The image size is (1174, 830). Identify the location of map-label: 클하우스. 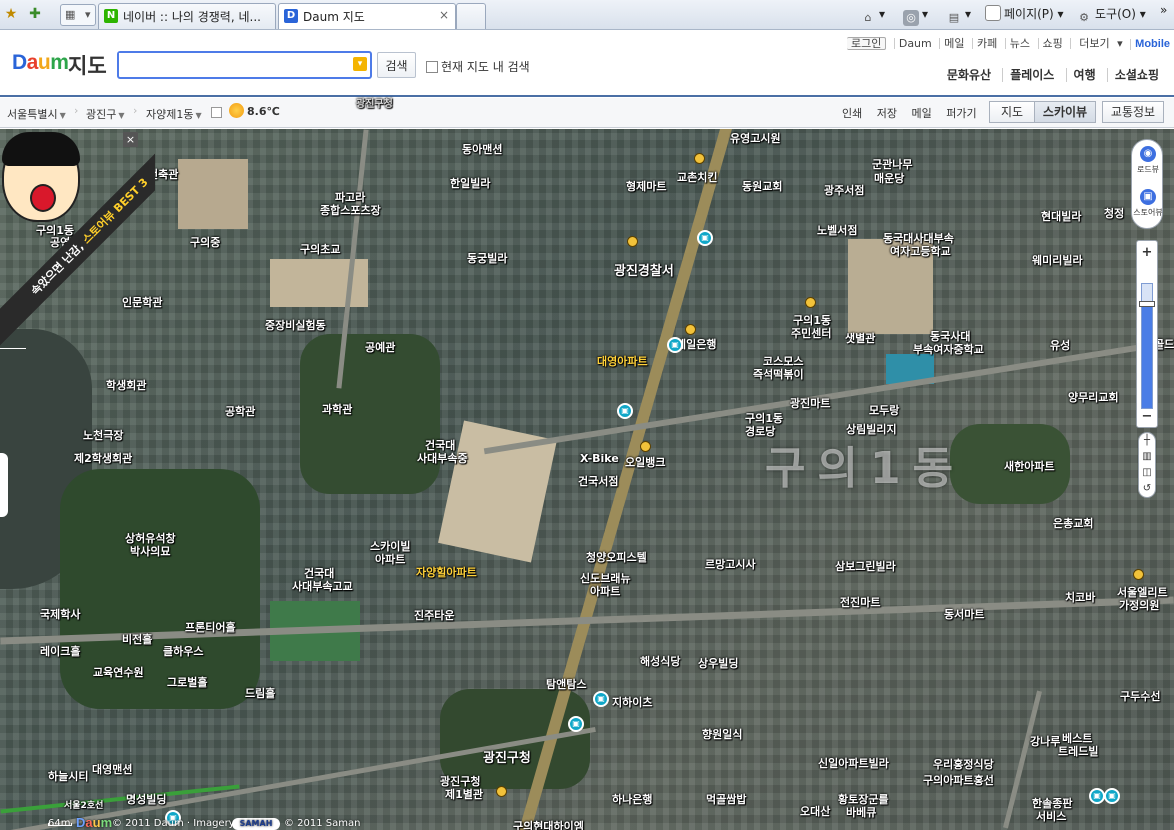
(183, 651).